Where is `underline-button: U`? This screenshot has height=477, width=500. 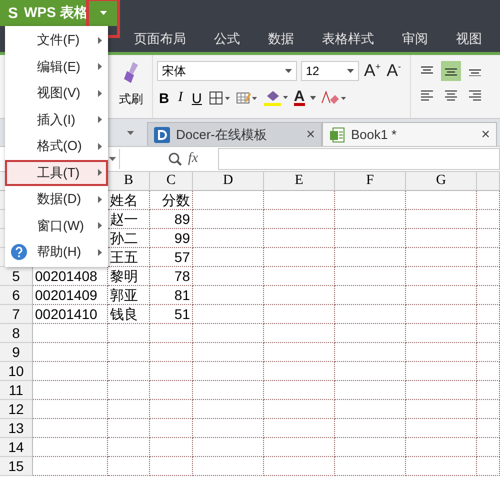
underline-button: U is located at coordinates (197, 98).